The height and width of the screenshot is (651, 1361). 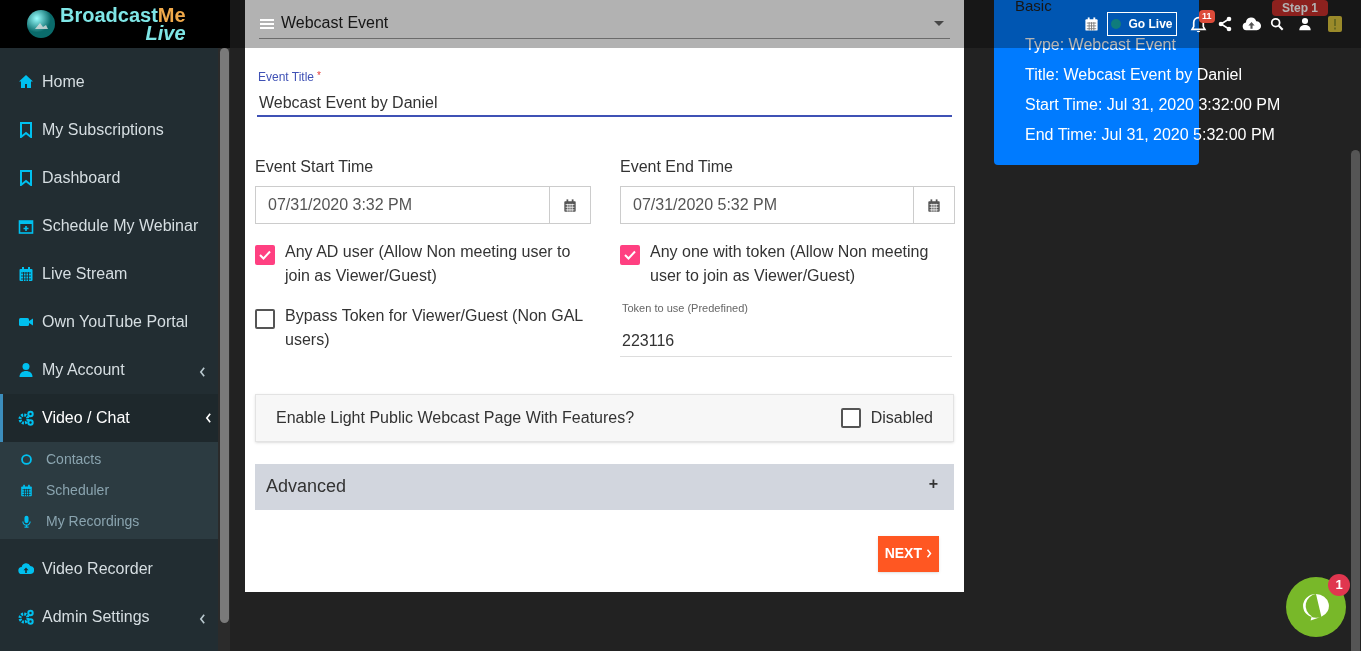 What do you see at coordinates (109, 459) in the screenshot?
I see `submenu-item: Contacts` at bounding box center [109, 459].